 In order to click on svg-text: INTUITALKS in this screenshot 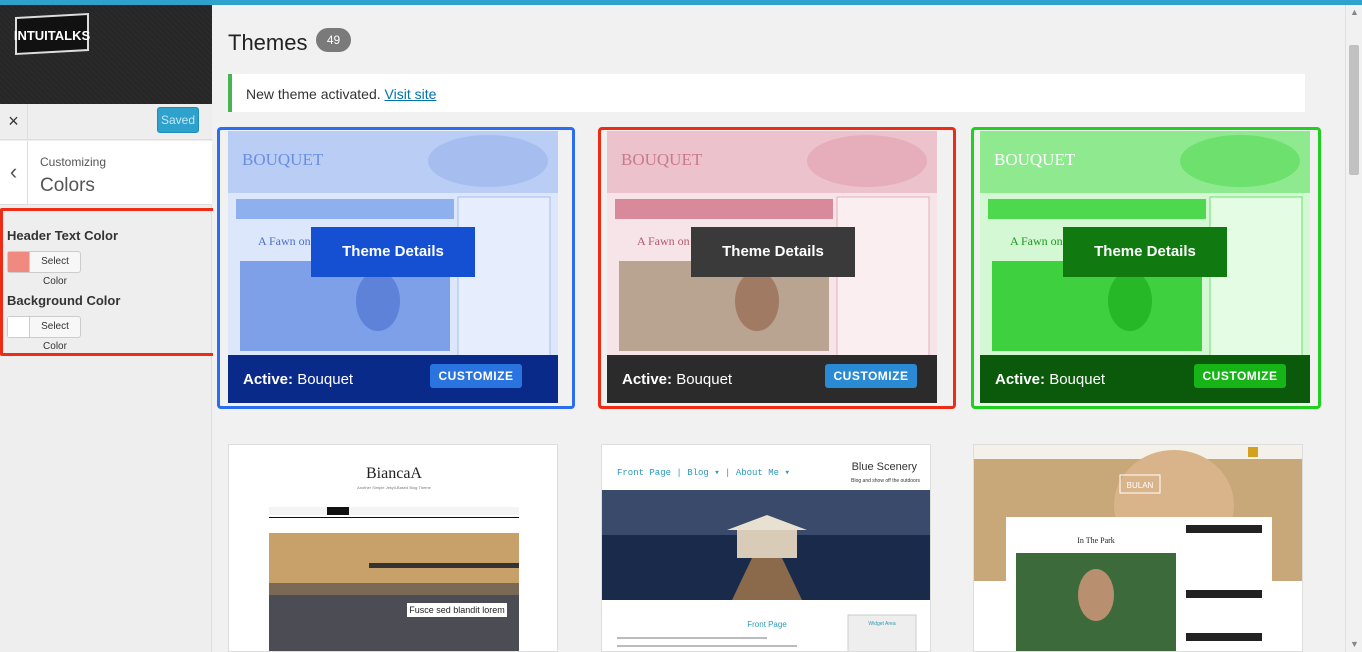, I will do `click(52, 35)`.